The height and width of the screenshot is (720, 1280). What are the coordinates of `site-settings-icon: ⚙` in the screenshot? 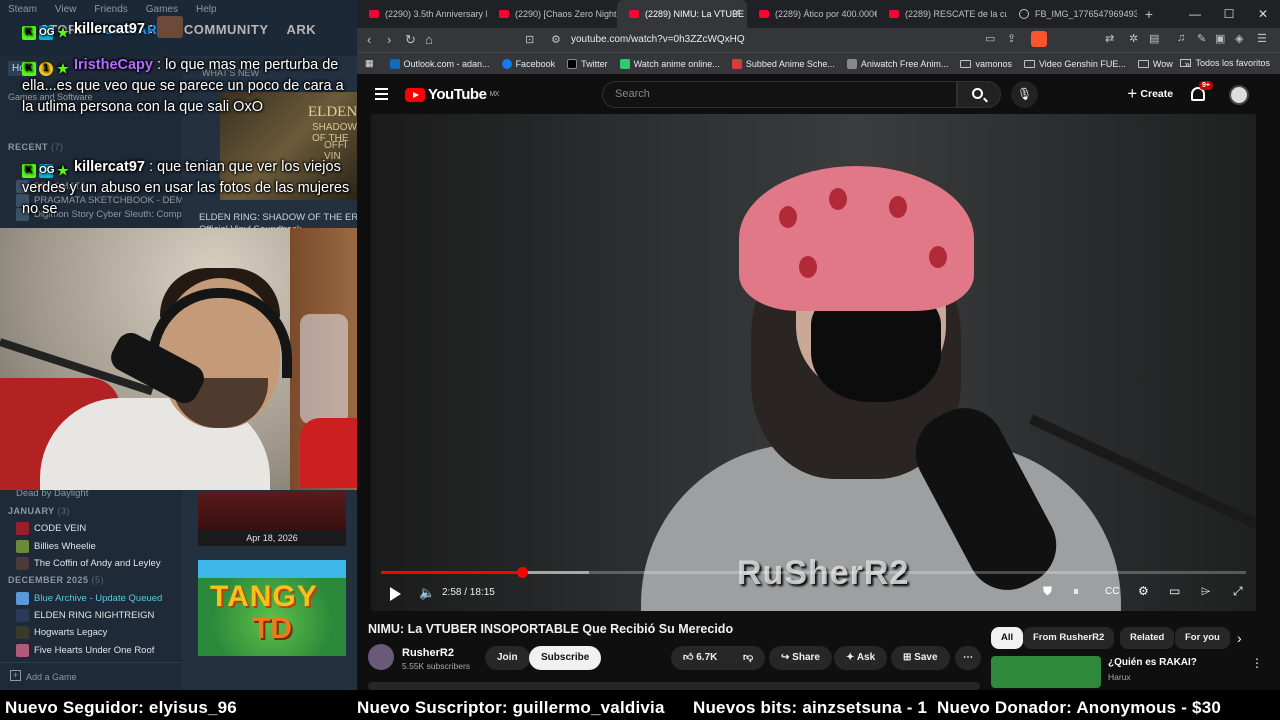 It's located at (556, 40).